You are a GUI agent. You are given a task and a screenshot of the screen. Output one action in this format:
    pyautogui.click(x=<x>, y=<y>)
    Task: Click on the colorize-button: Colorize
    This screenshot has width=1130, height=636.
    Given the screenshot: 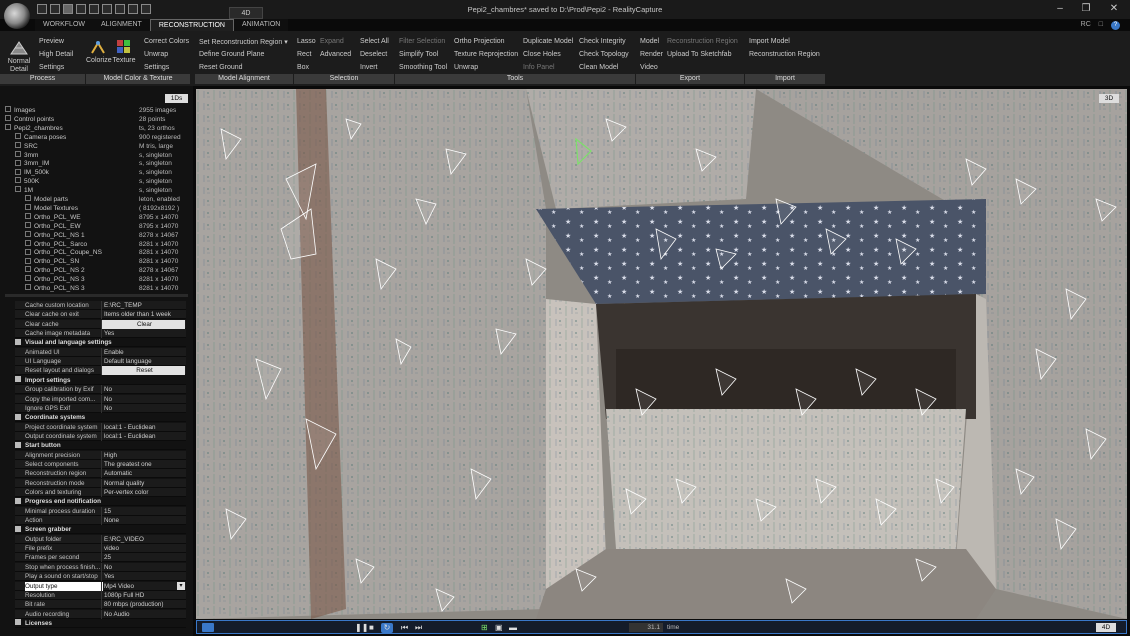 What is the action you would take?
    pyautogui.click(x=99, y=52)
    